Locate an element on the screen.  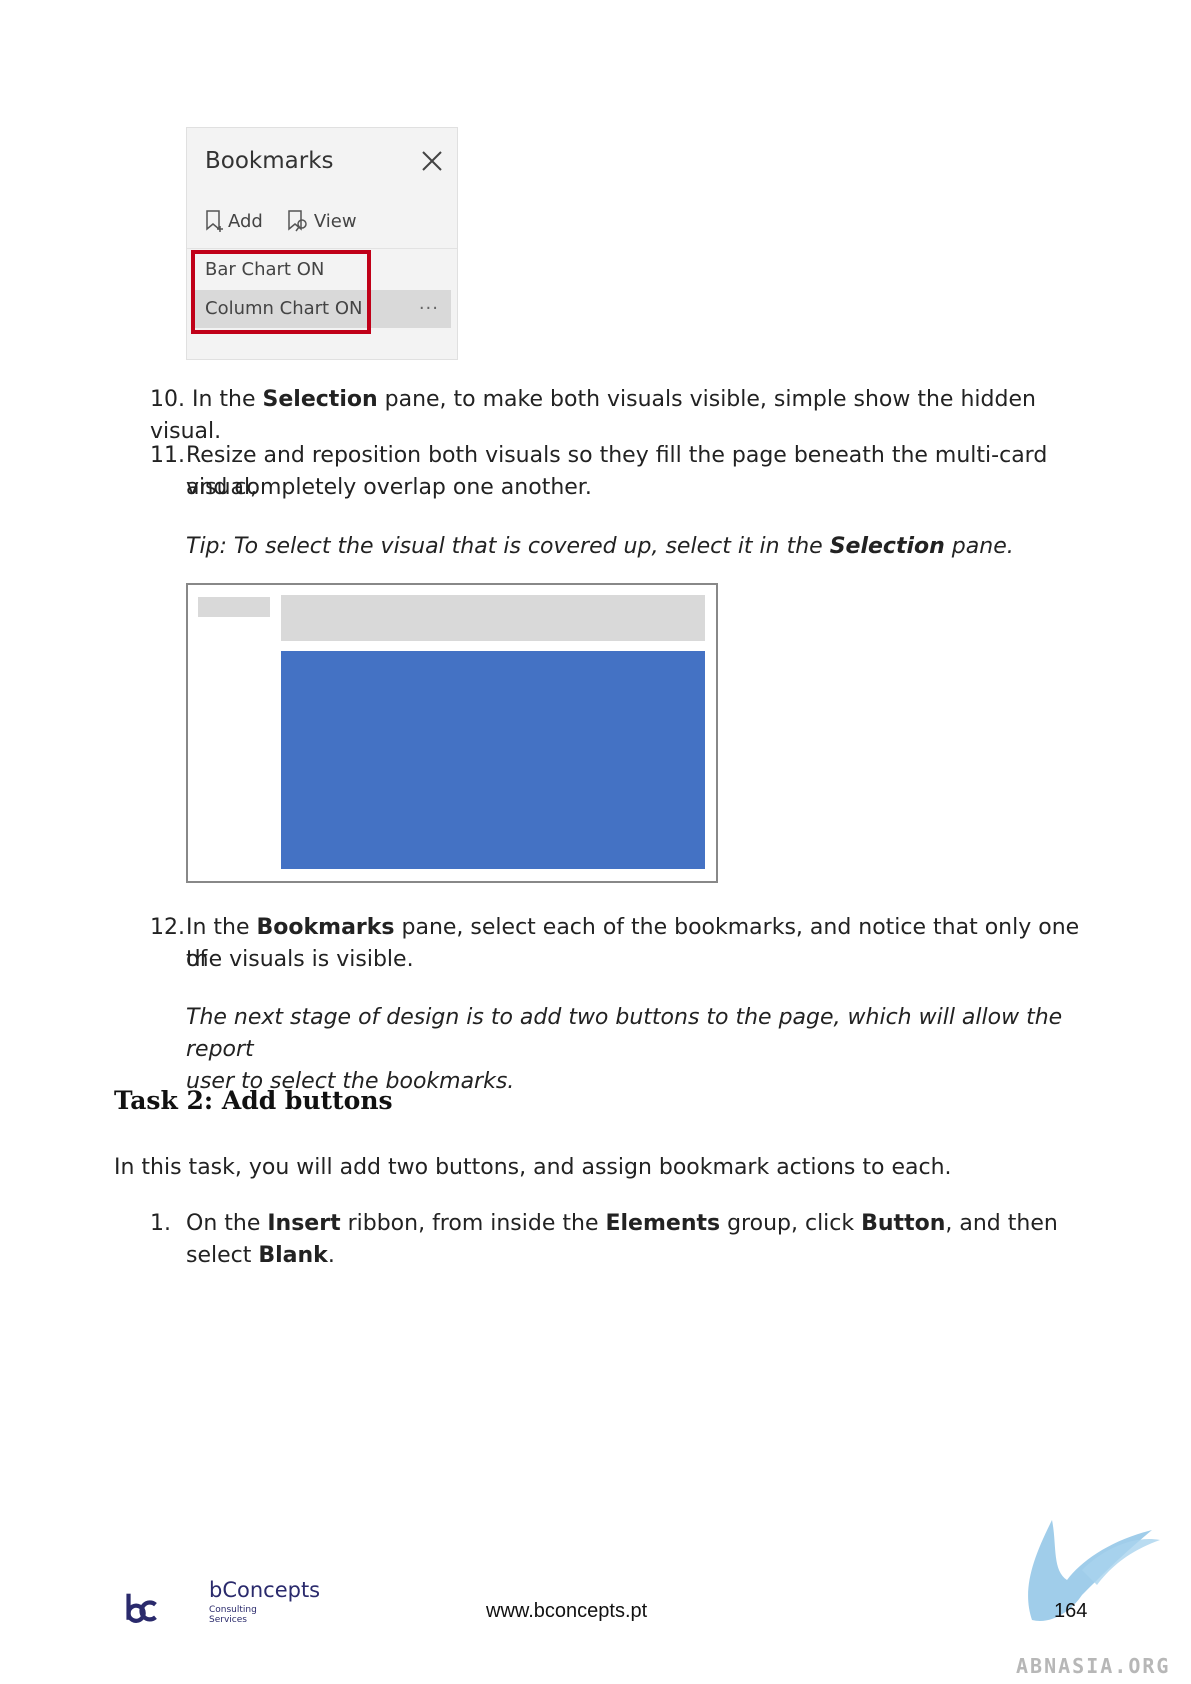
tip-suffix: pane. is located at coordinates (979, 546).